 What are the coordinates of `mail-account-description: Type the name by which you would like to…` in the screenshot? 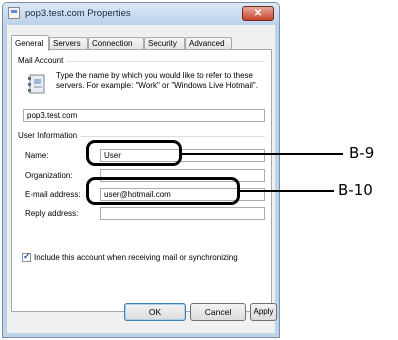 It's located at (157, 80).